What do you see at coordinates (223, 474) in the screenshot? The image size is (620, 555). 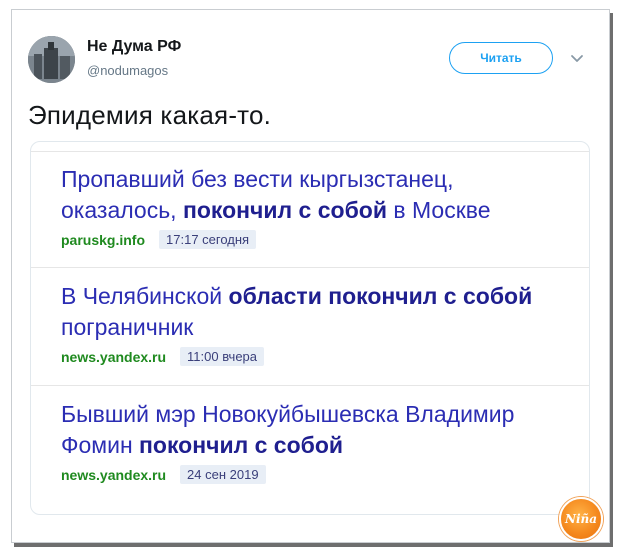 I see `news-time-badge: 24 сен 2019` at bounding box center [223, 474].